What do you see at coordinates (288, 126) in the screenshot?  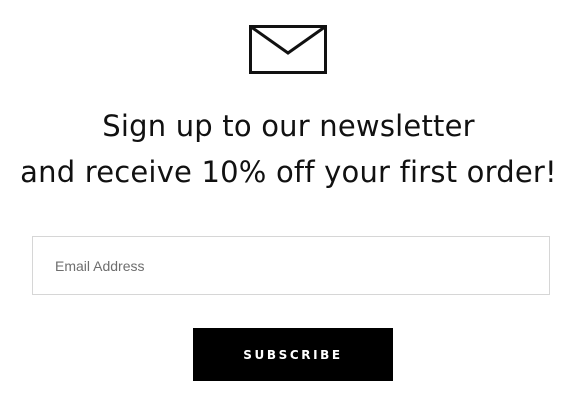 I see `headline-line-1: Sign up to our newsletter` at bounding box center [288, 126].